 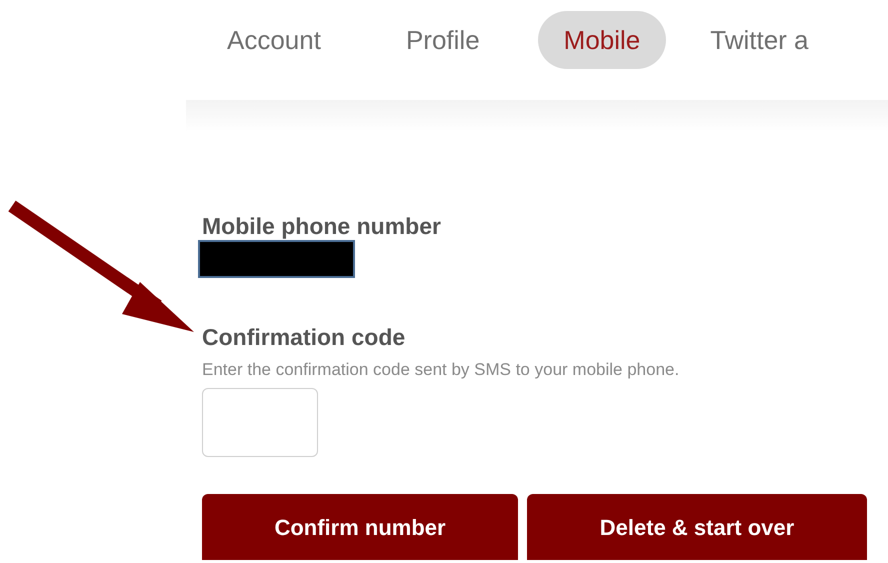 What do you see at coordinates (321, 226) in the screenshot?
I see `field-label: Mobile phone number` at bounding box center [321, 226].